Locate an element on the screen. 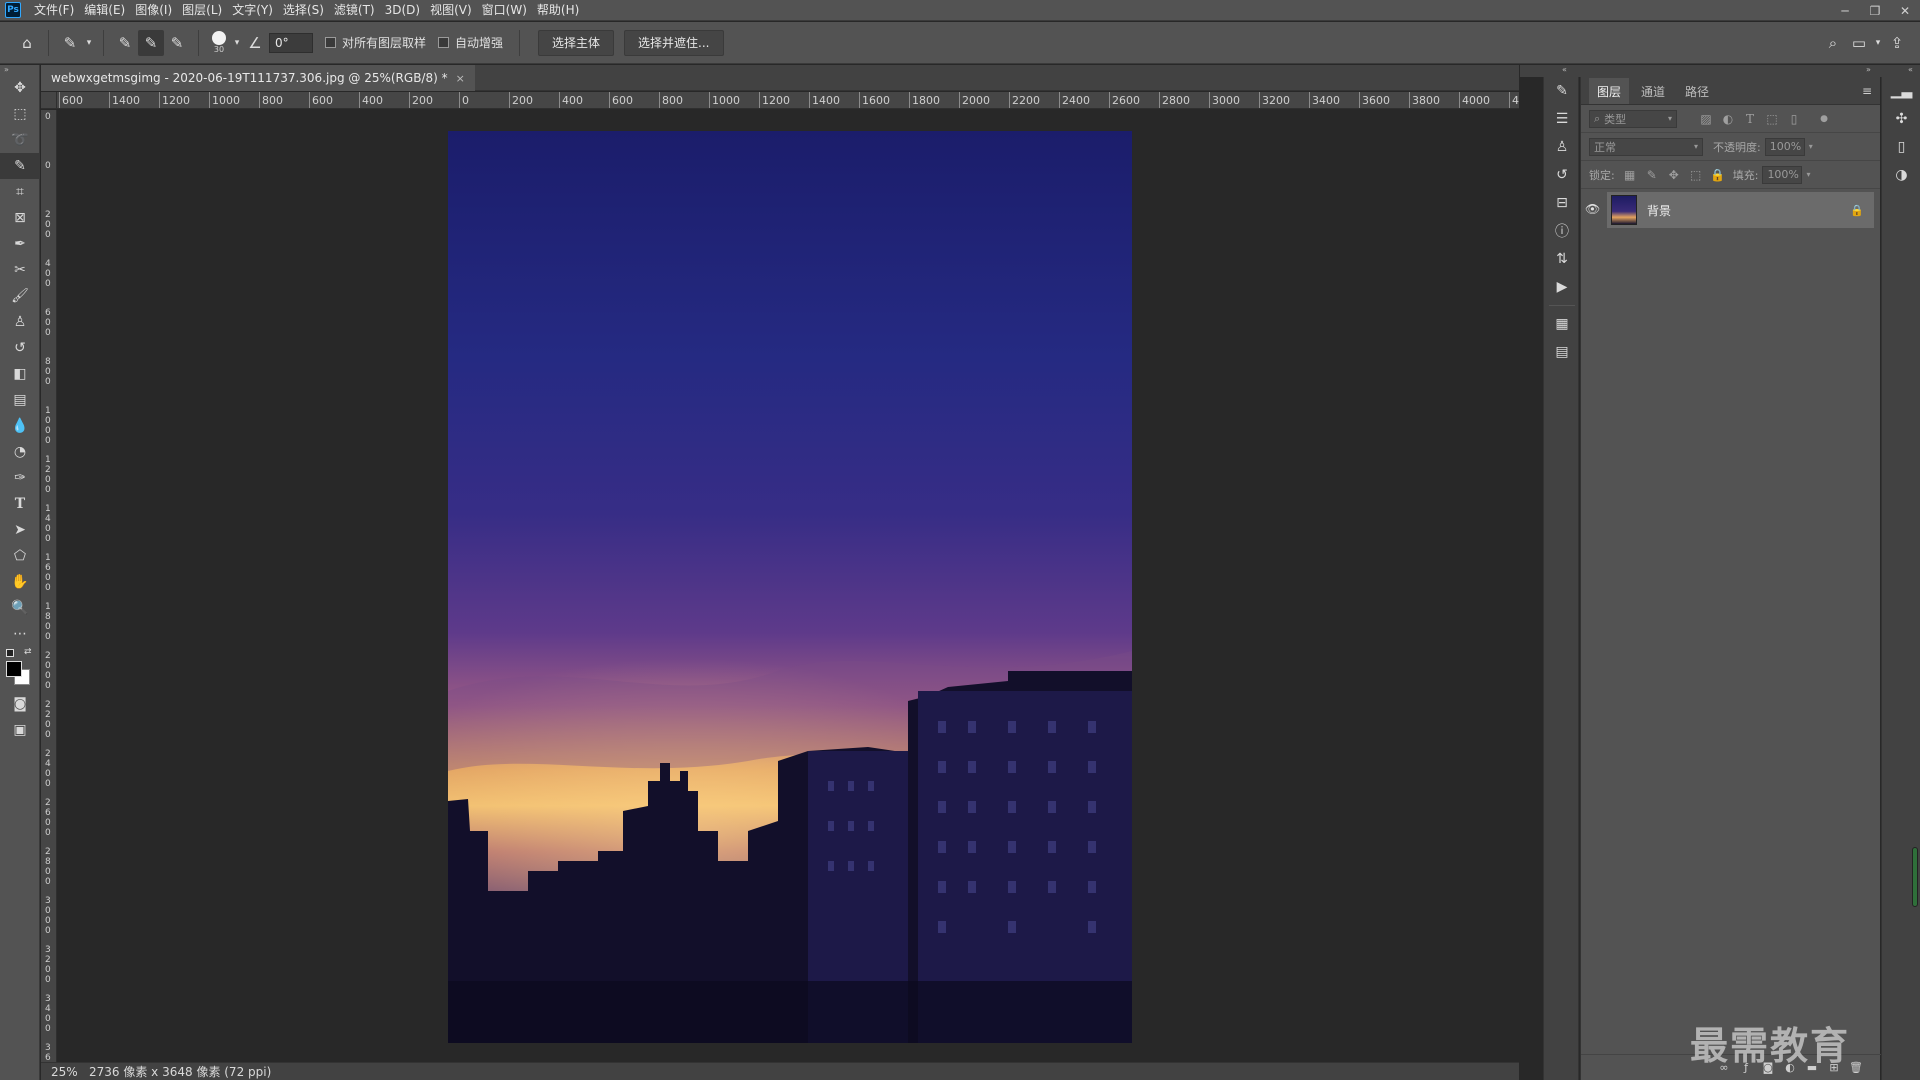  zoom-level: 25% is located at coordinates (61, 1072).